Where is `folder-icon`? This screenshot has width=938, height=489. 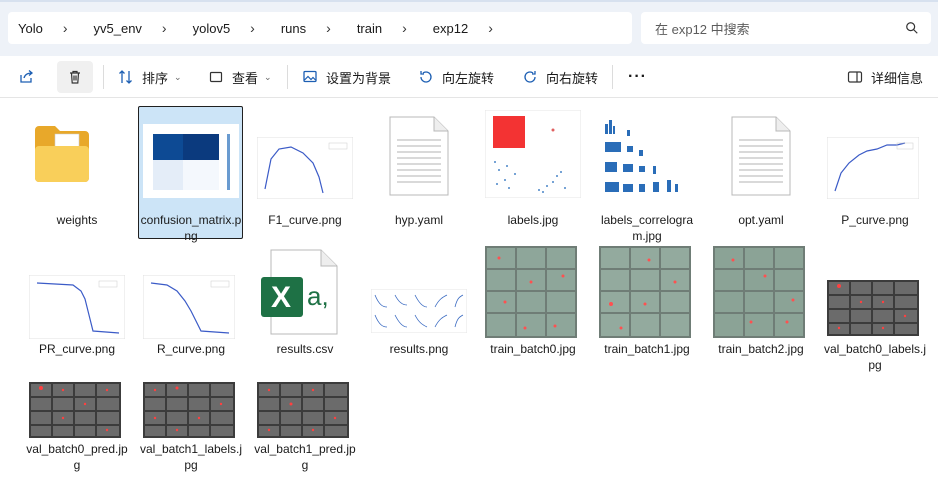 folder-icon is located at coordinates (62, 154).